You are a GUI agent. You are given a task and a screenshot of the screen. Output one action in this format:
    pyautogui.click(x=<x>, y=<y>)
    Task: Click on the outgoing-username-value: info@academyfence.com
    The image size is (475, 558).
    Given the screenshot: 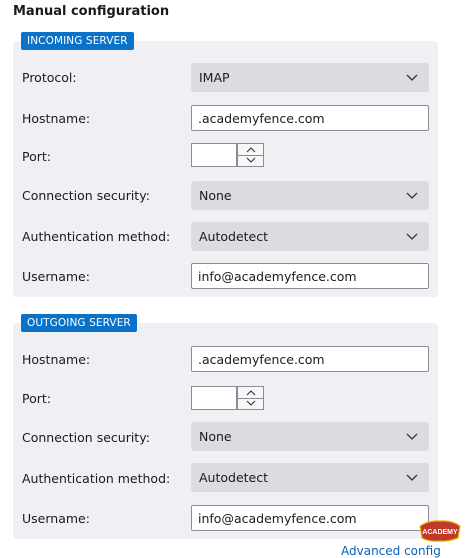 What is the action you would take?
    pyautogui.click(x=277, y=518)
    